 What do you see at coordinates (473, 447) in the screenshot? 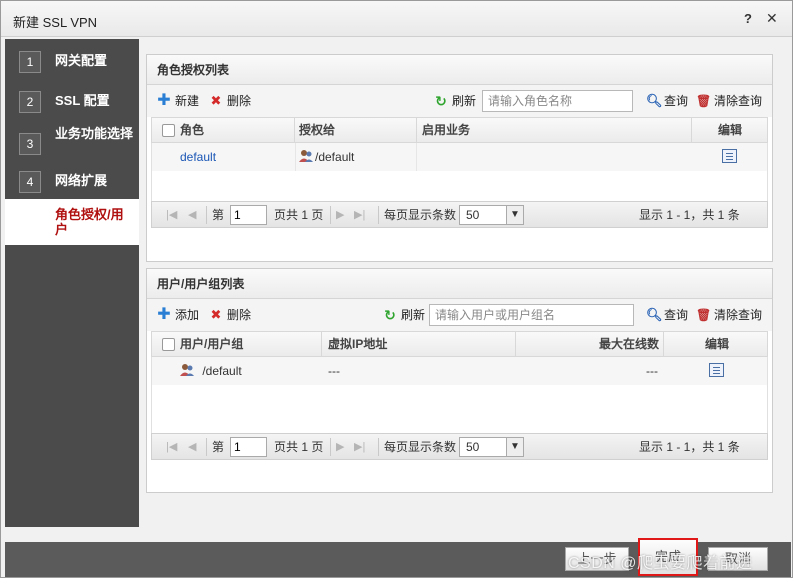
I see `per-page-value: 50` at bounding box center [473, 447].